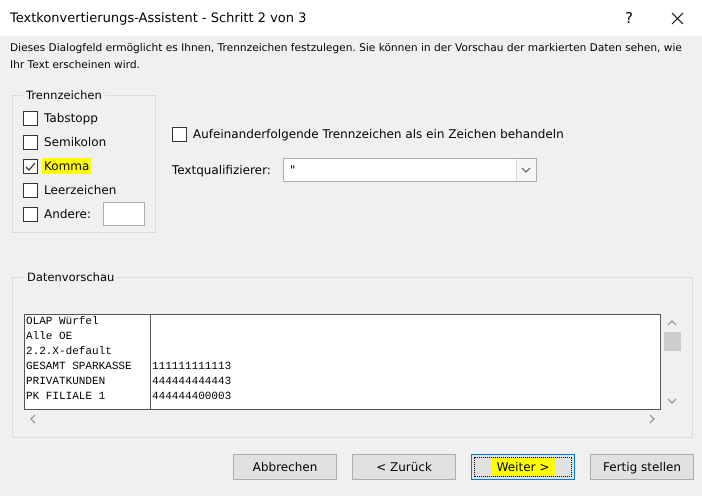  Describe the element at coordinates (88, 337) in the screenshot. I see `table-cell: Alle OE` at that location.